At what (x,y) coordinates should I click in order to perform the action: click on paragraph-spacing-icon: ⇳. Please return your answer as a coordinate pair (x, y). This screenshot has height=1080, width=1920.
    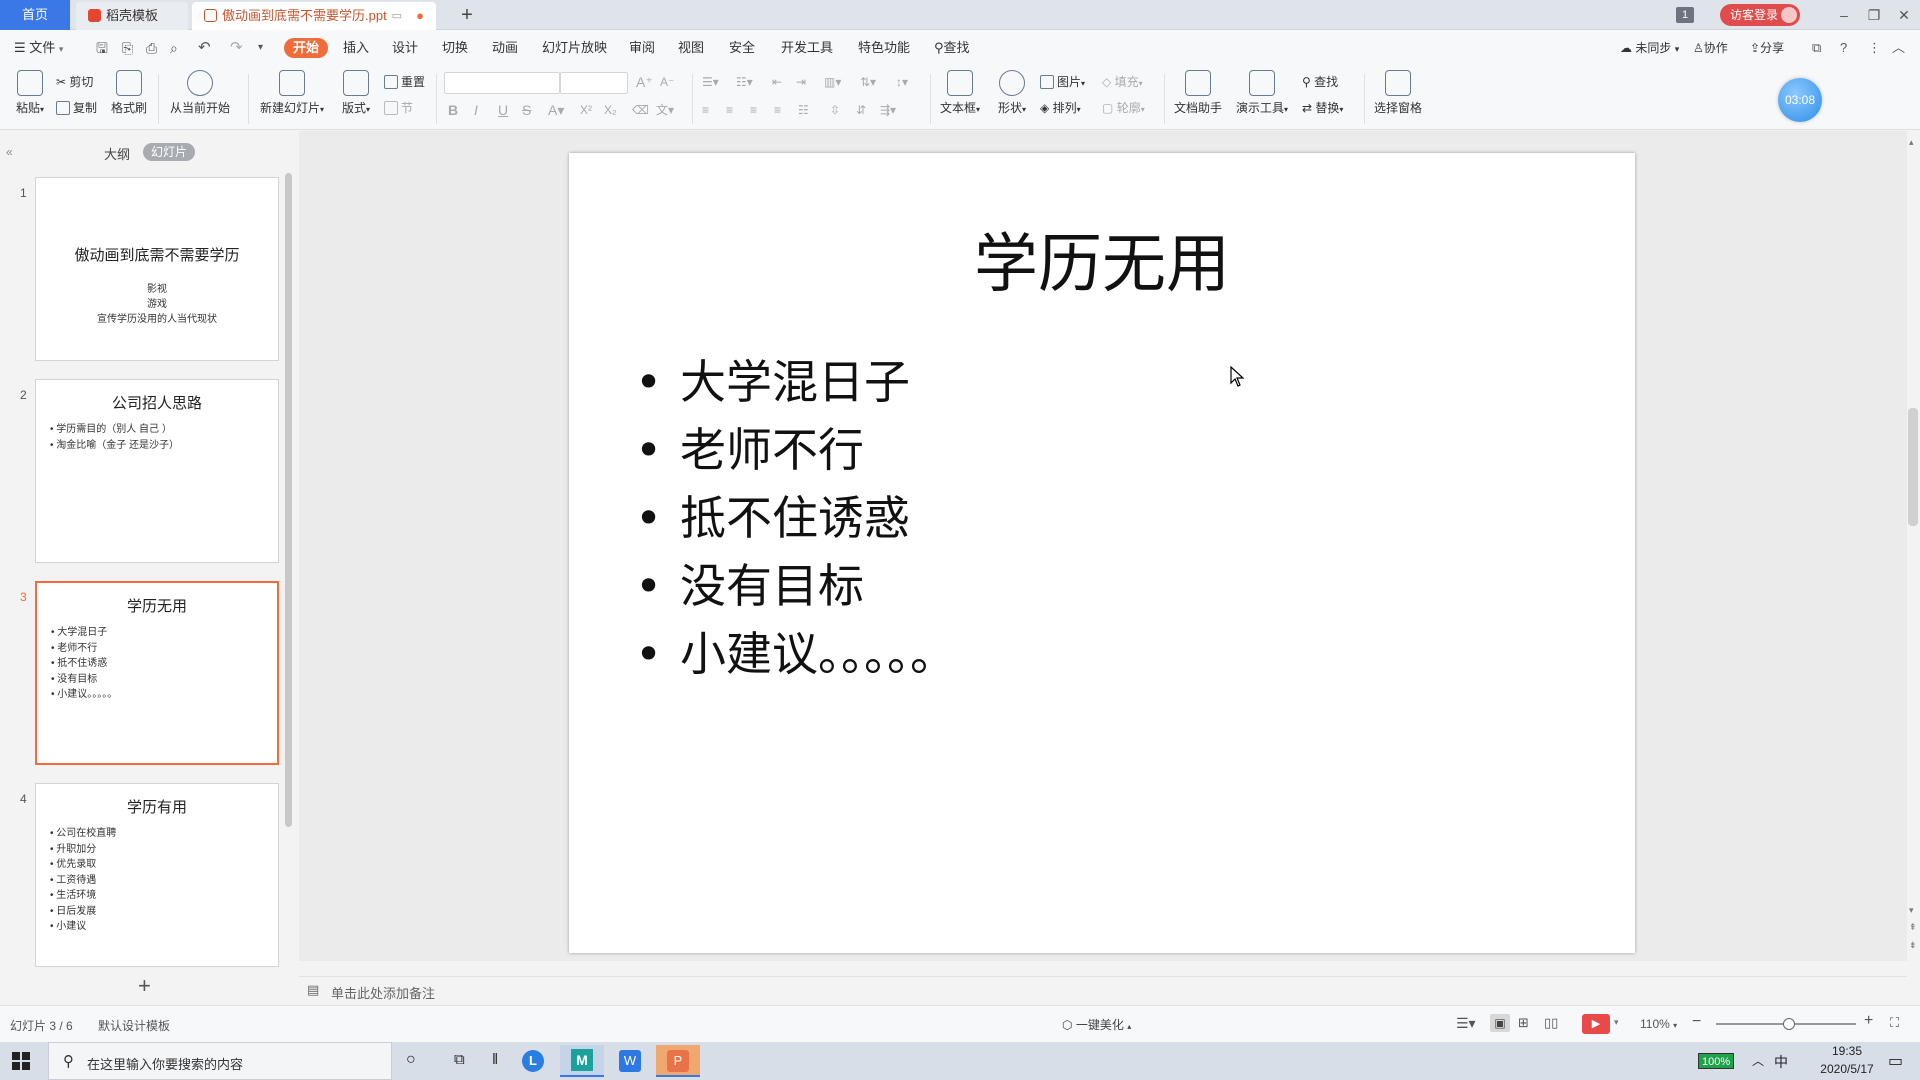
    Looking at the image, I should click on (835, 110).